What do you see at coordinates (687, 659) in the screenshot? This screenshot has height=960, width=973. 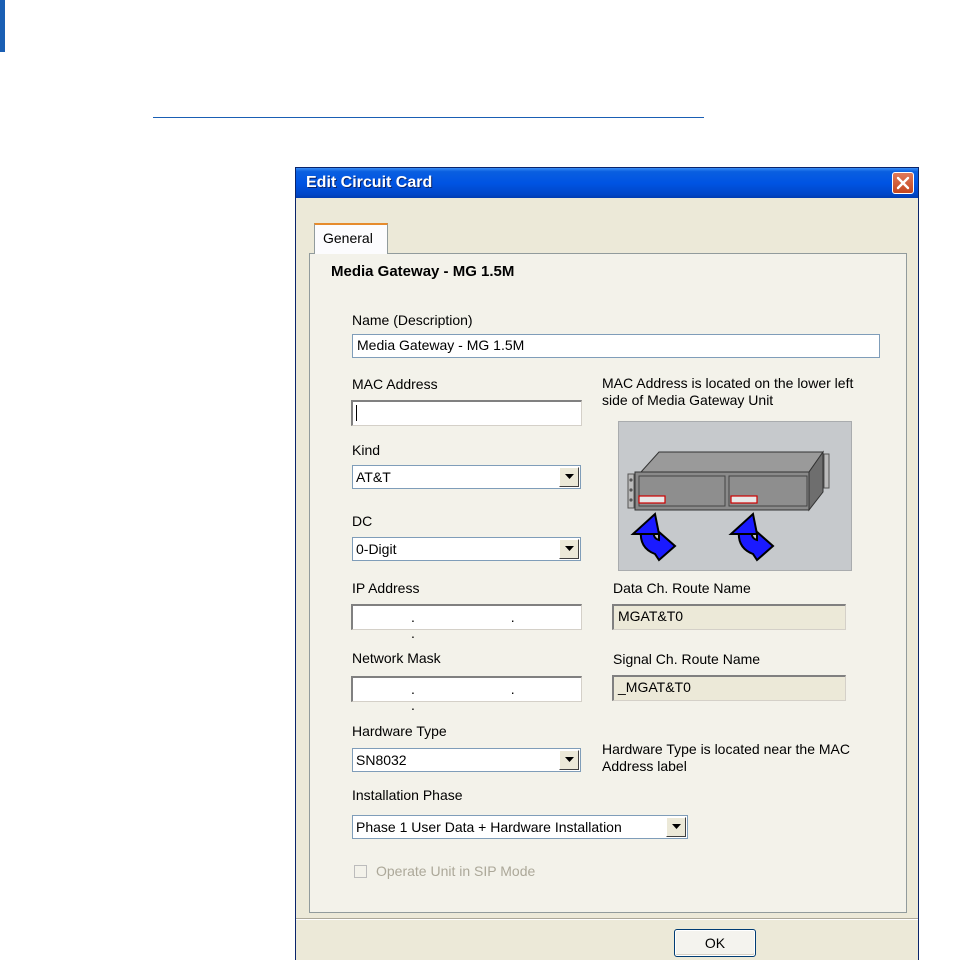 I see `signal-route-label: Signal Ch. Route Name` at bounding box center [687, 659].